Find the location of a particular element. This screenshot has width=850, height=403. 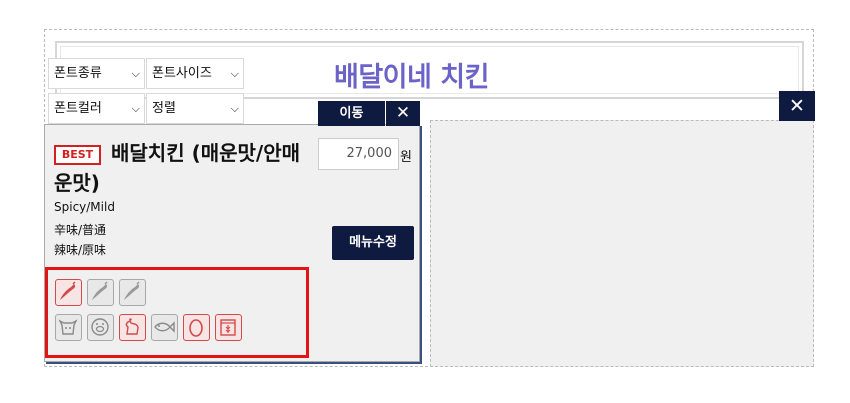

page-title: 배달이네 치킨 is located at coordinates (411, 77).